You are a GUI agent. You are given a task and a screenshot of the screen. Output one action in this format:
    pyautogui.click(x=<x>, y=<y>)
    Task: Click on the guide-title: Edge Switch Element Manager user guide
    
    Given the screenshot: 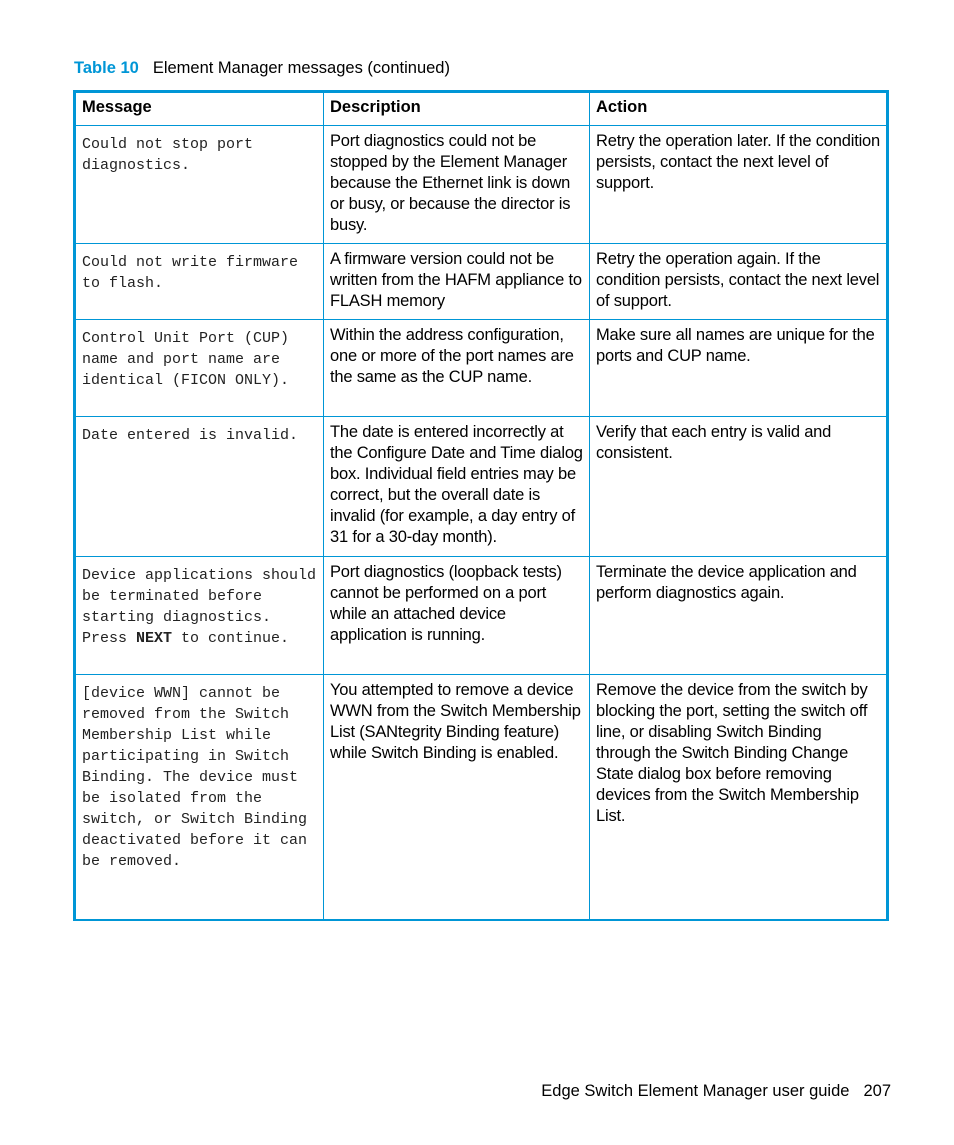 What is the action you would take?
    pyautogui.click(x=695, y=1091)
    